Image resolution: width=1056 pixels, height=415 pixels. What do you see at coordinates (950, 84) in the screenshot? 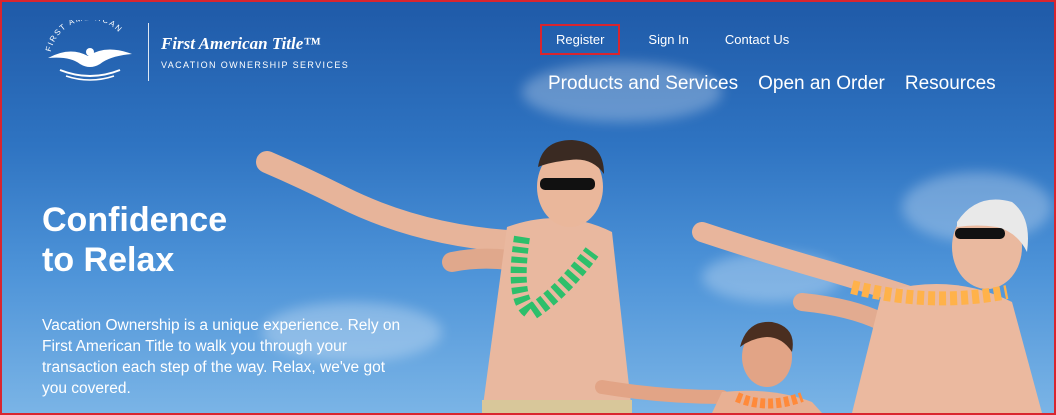
I see `nav-resources: Resources` at bounding box center [950, 84].